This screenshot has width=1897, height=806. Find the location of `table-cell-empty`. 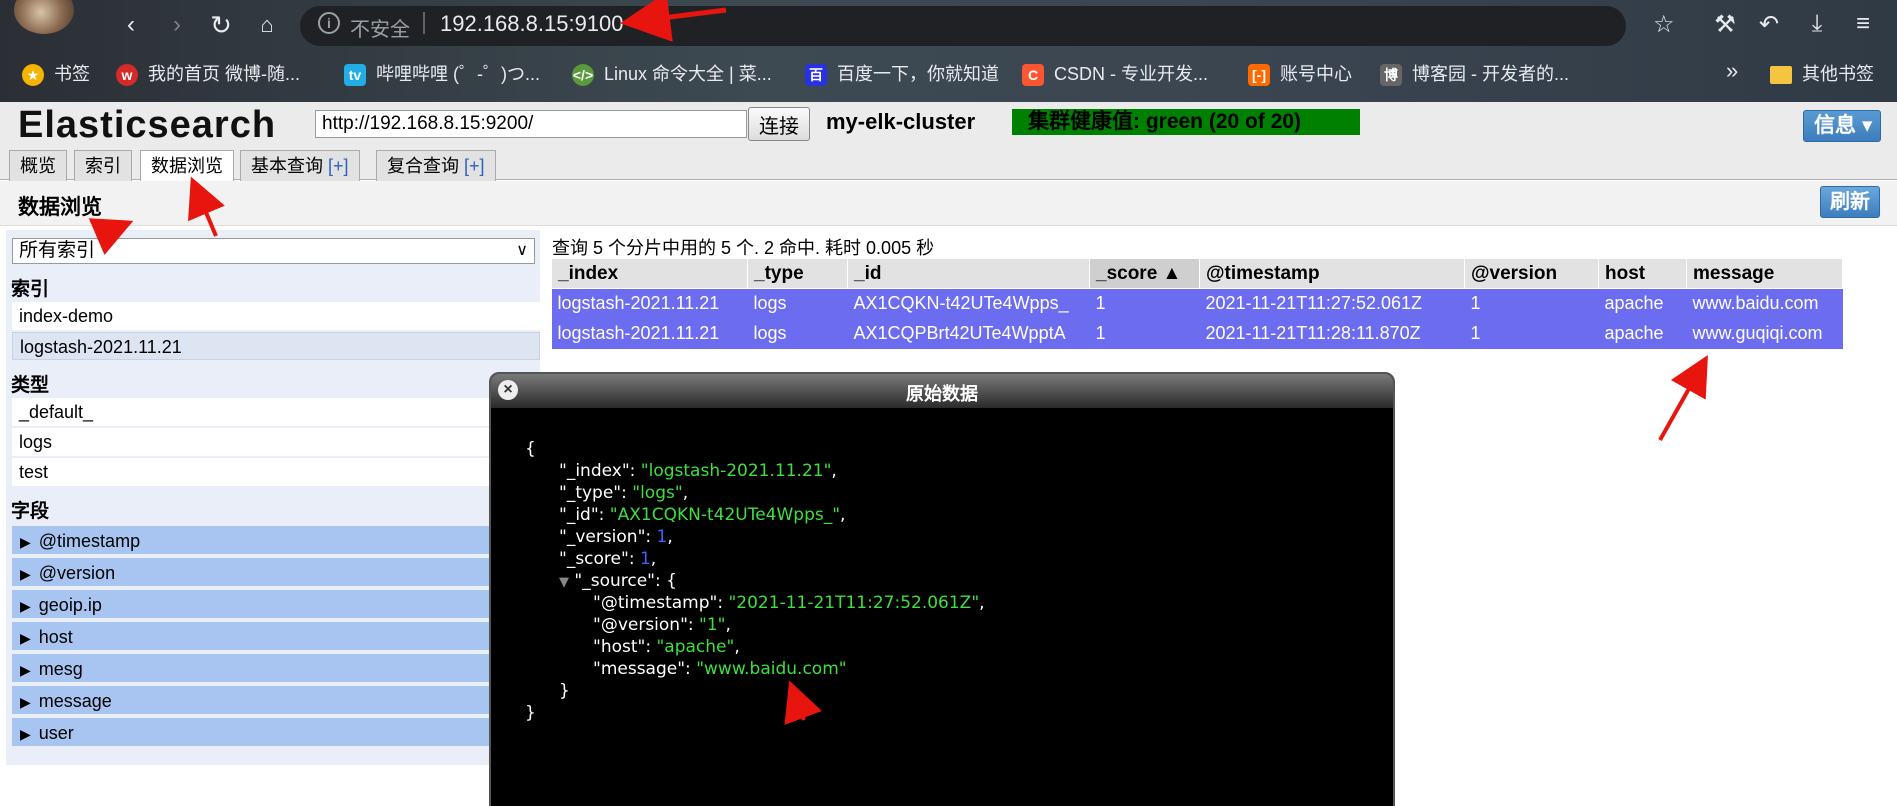

table-cell-empty is located at coordinates (1864, 333).